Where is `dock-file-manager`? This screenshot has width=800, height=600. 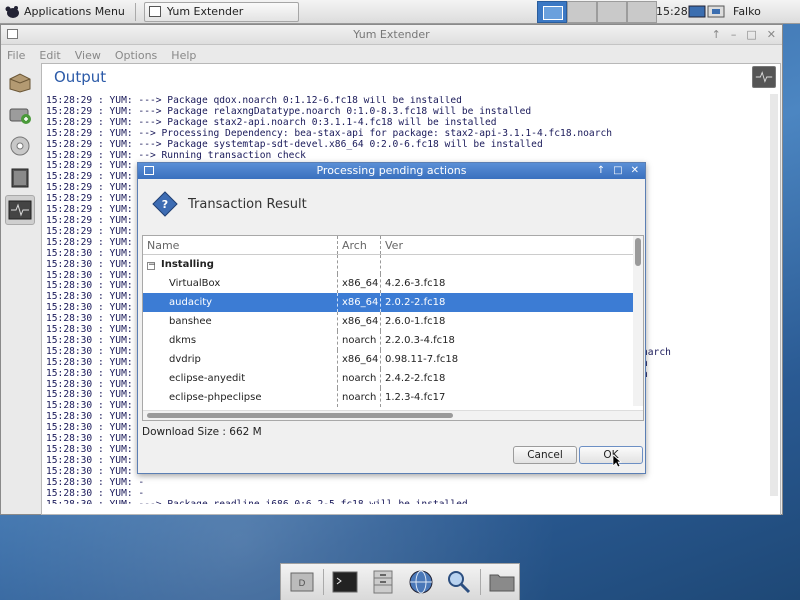
dock-file-manager is located at coordinates (383, 582).